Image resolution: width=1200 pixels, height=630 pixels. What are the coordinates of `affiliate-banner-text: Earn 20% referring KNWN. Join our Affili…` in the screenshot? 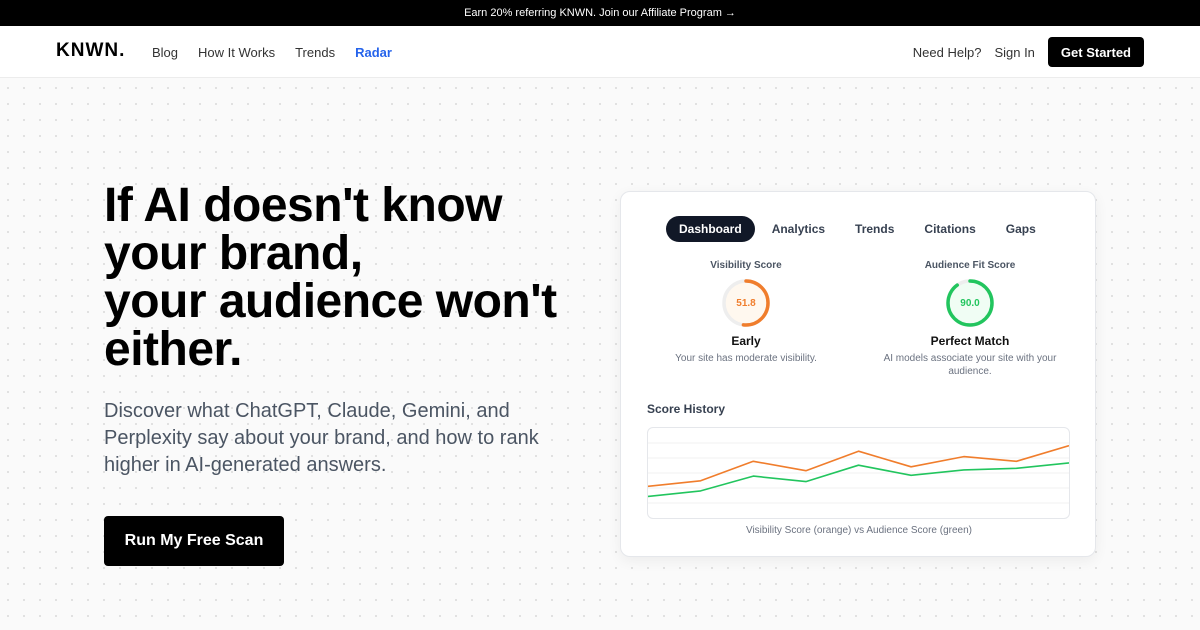 It's located at (600, 13).